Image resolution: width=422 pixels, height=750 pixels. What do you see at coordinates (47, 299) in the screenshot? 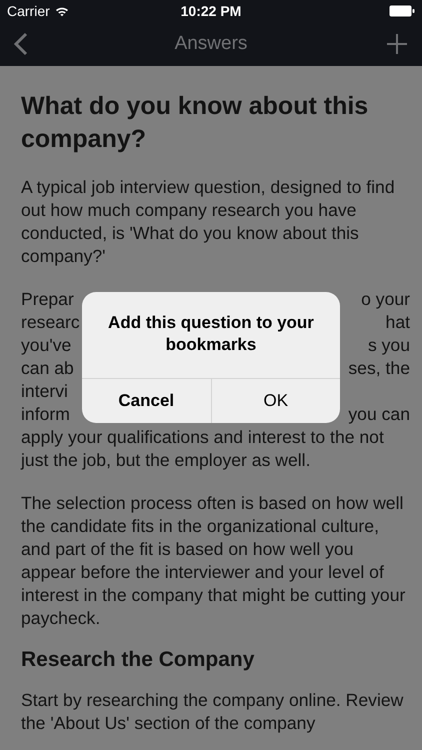
I see `text-fragment: Prepar` at bounding box center [47, 299].